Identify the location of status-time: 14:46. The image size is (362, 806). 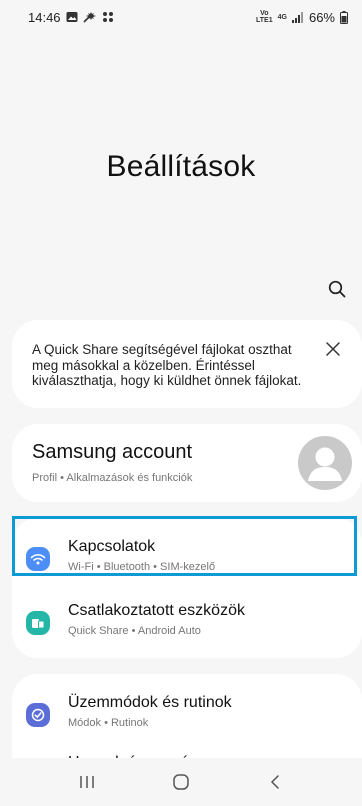
(44, 17).